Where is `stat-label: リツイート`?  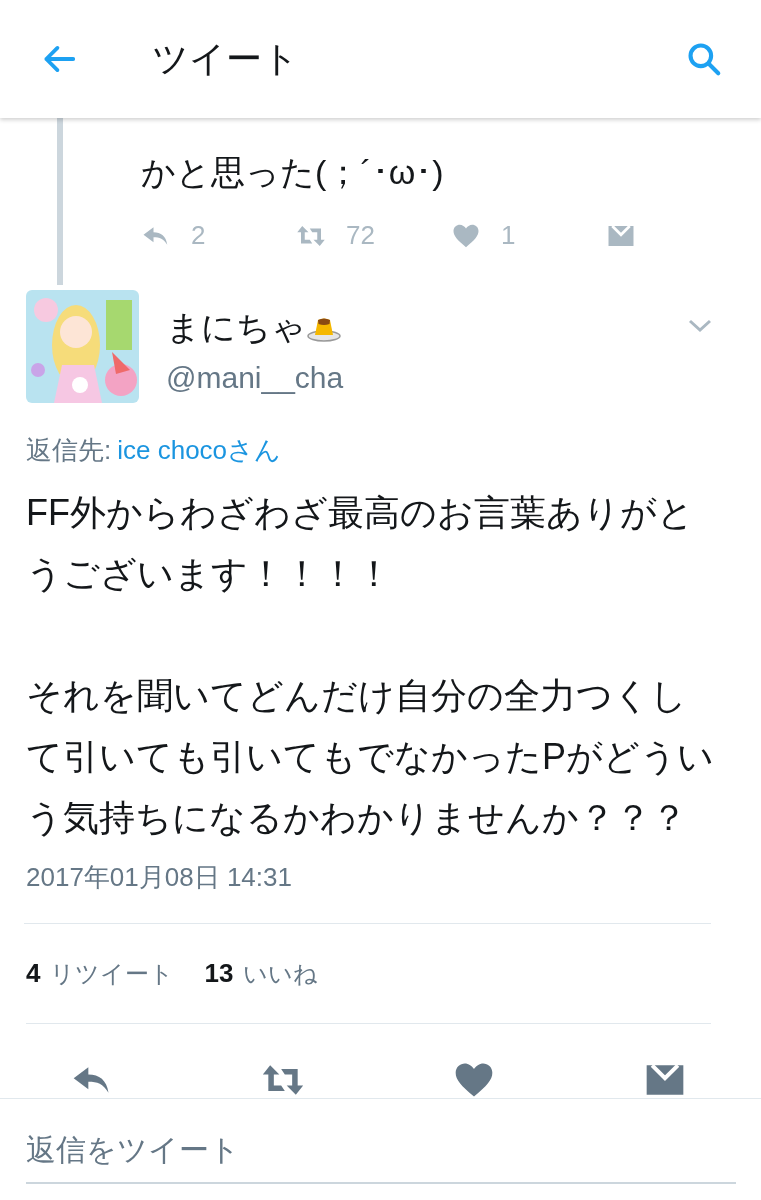
stat-label: リツイート is located at coordinates (112, 974).